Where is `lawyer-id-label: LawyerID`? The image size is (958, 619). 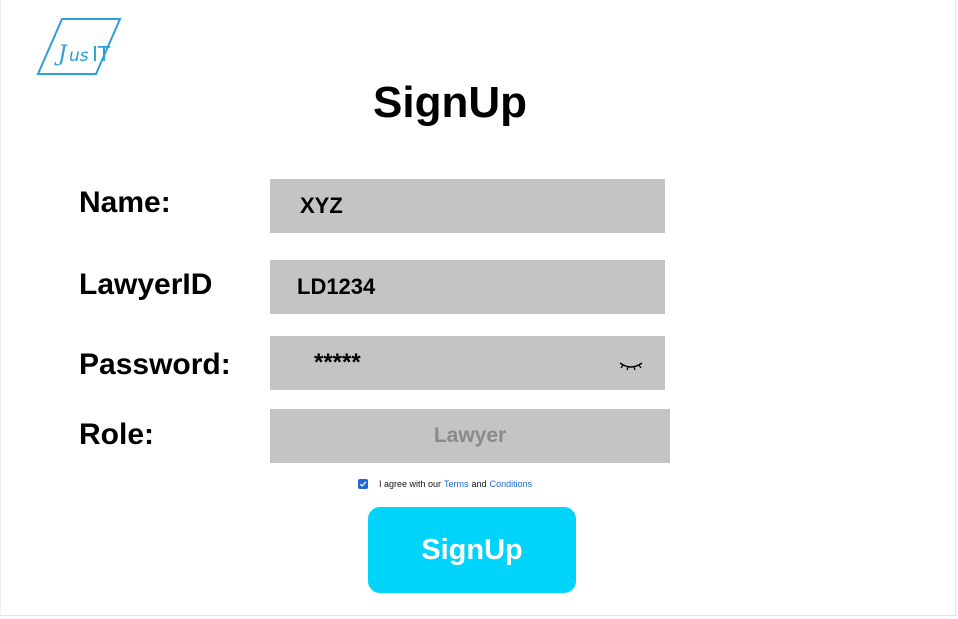 lawyer-id-label: LawyerID is located at coordinates (146, 284).